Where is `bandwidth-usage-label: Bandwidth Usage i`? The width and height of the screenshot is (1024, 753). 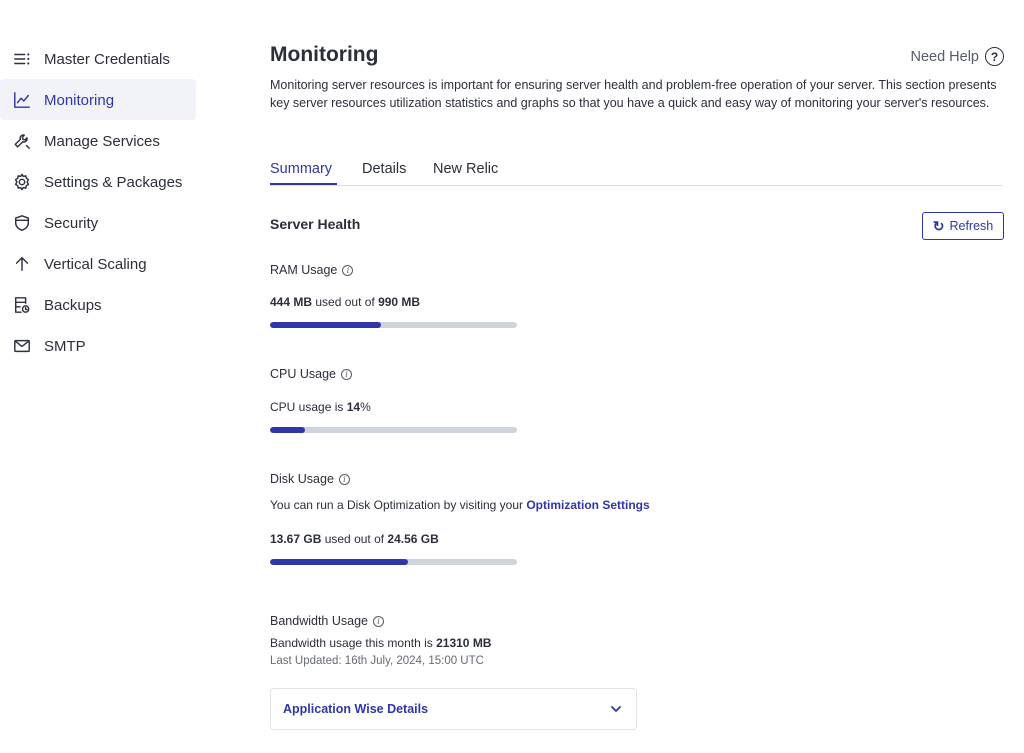 bandwidth-usage-label: Bandwidth Usage i is located at coordinates (327, 621).